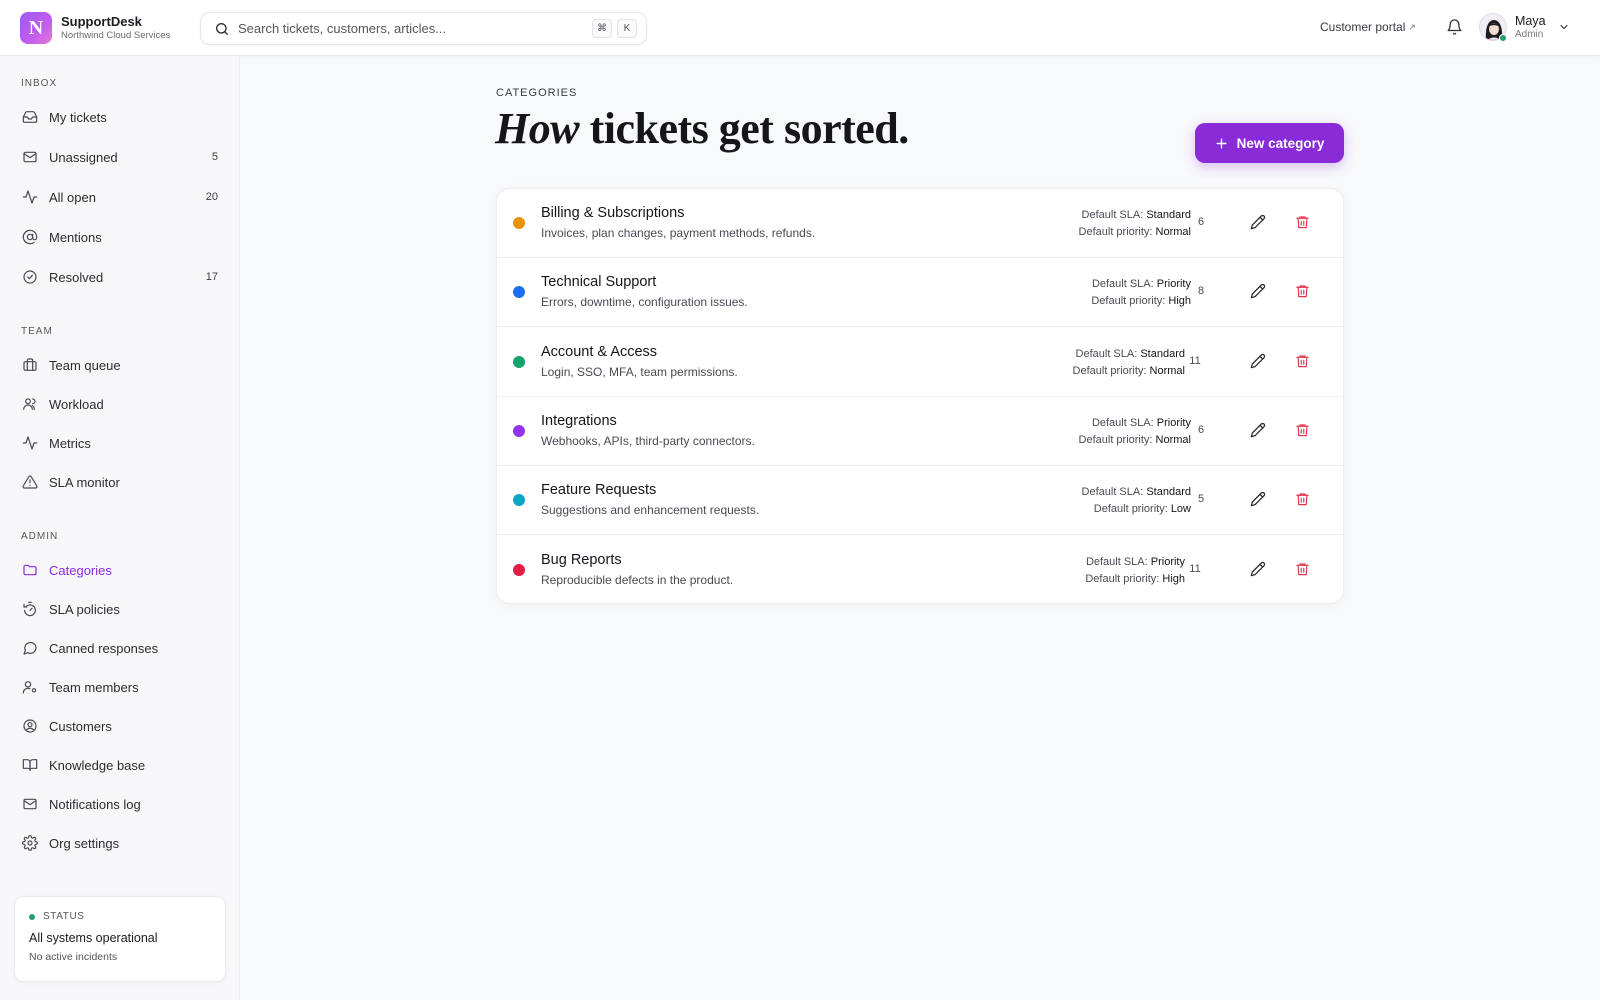  What do you see at coordinates (1529, 34) in the screenshot?
I see `user-role: Admin` at bounding box center [1529, 34].